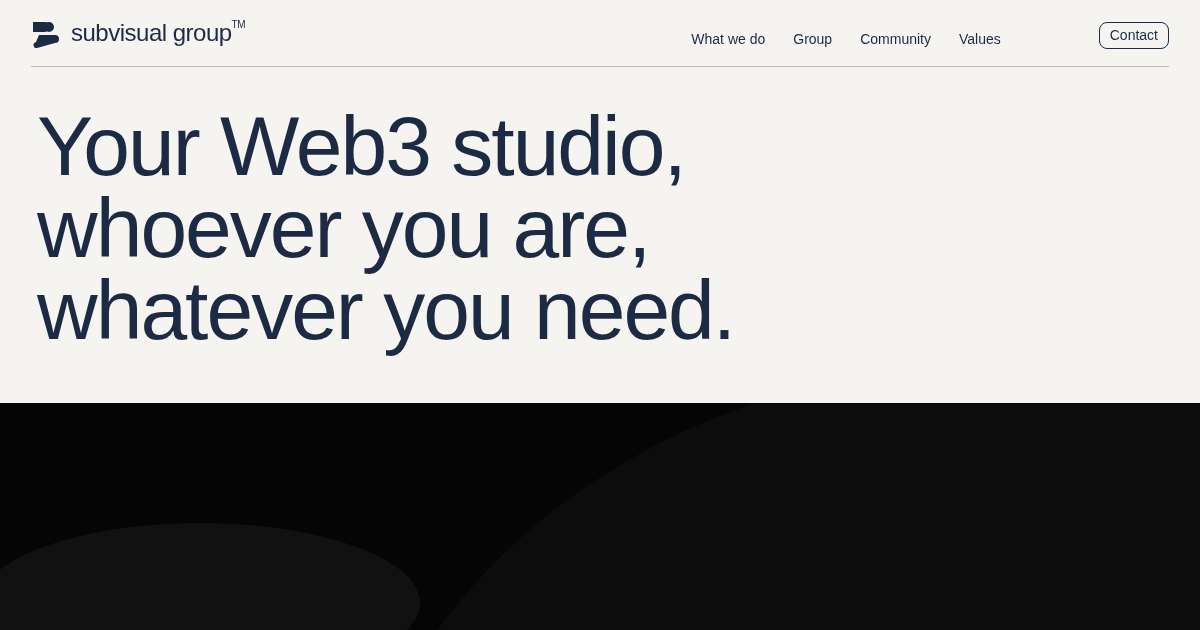 Image resolution: width=1200 pixels, height=630 pixels. What do you see at coordinates (158, 33) in the screenshot?
I see `logo-wordmark: subvisual group$^{TM}$` at bounding box center [158, 33].